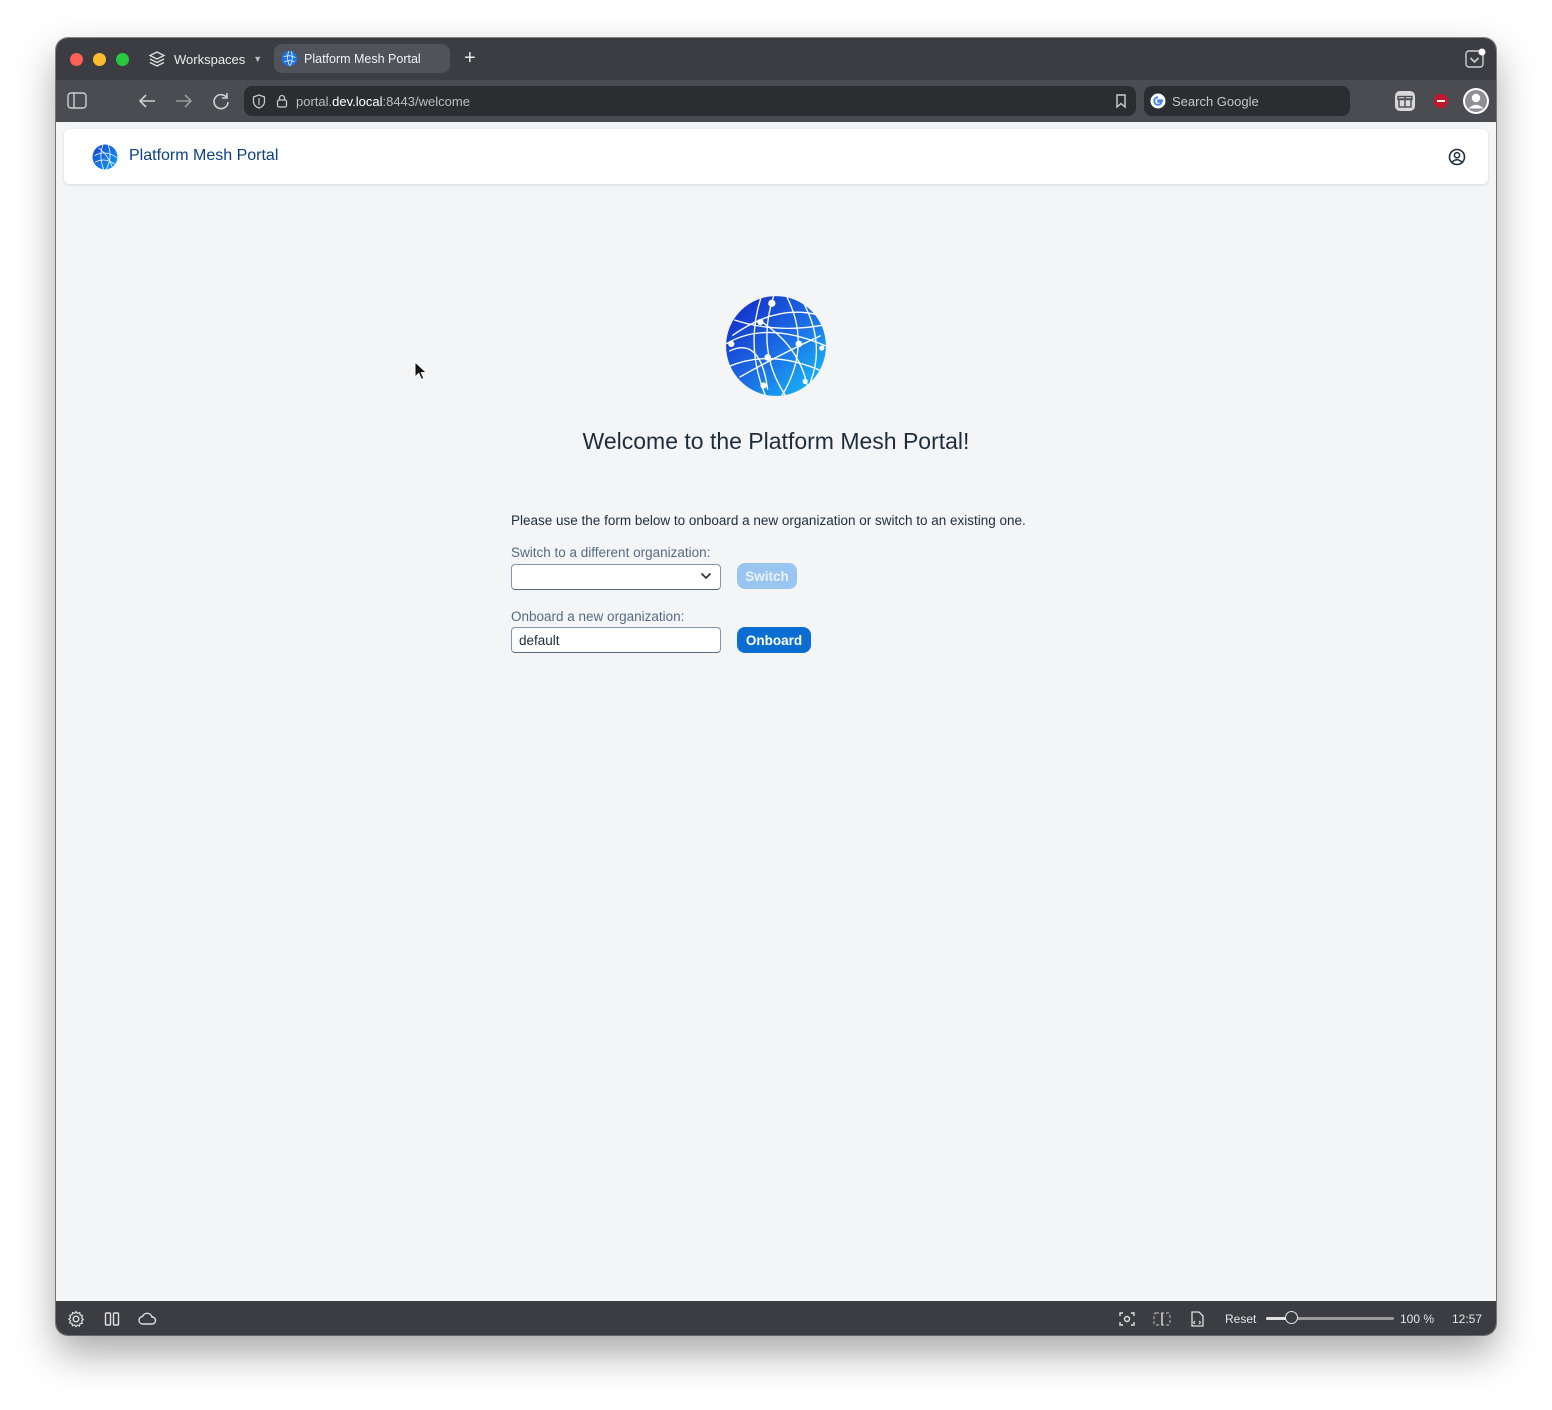 This screenshot has height=1410, width=1552. Describe the element at coordinates (282, 101) in the screenshot. I see `lock-icon` at that location.